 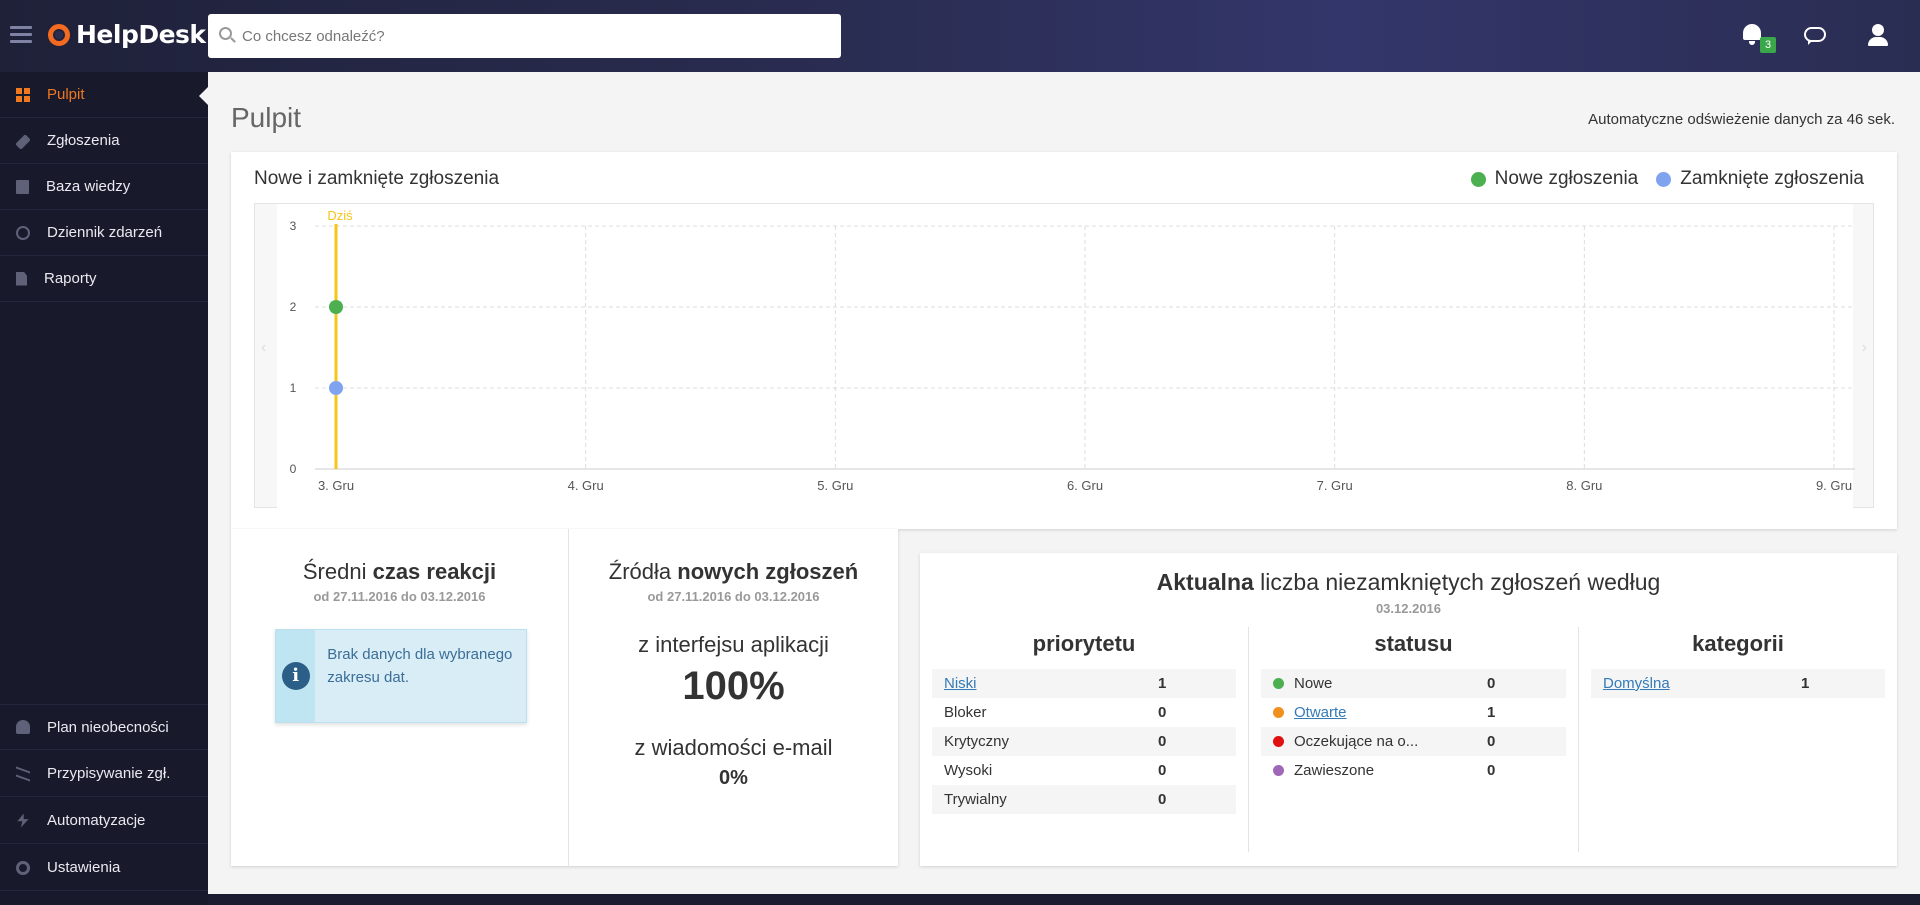 I want to click on search-box, so click(x=524, y=36).